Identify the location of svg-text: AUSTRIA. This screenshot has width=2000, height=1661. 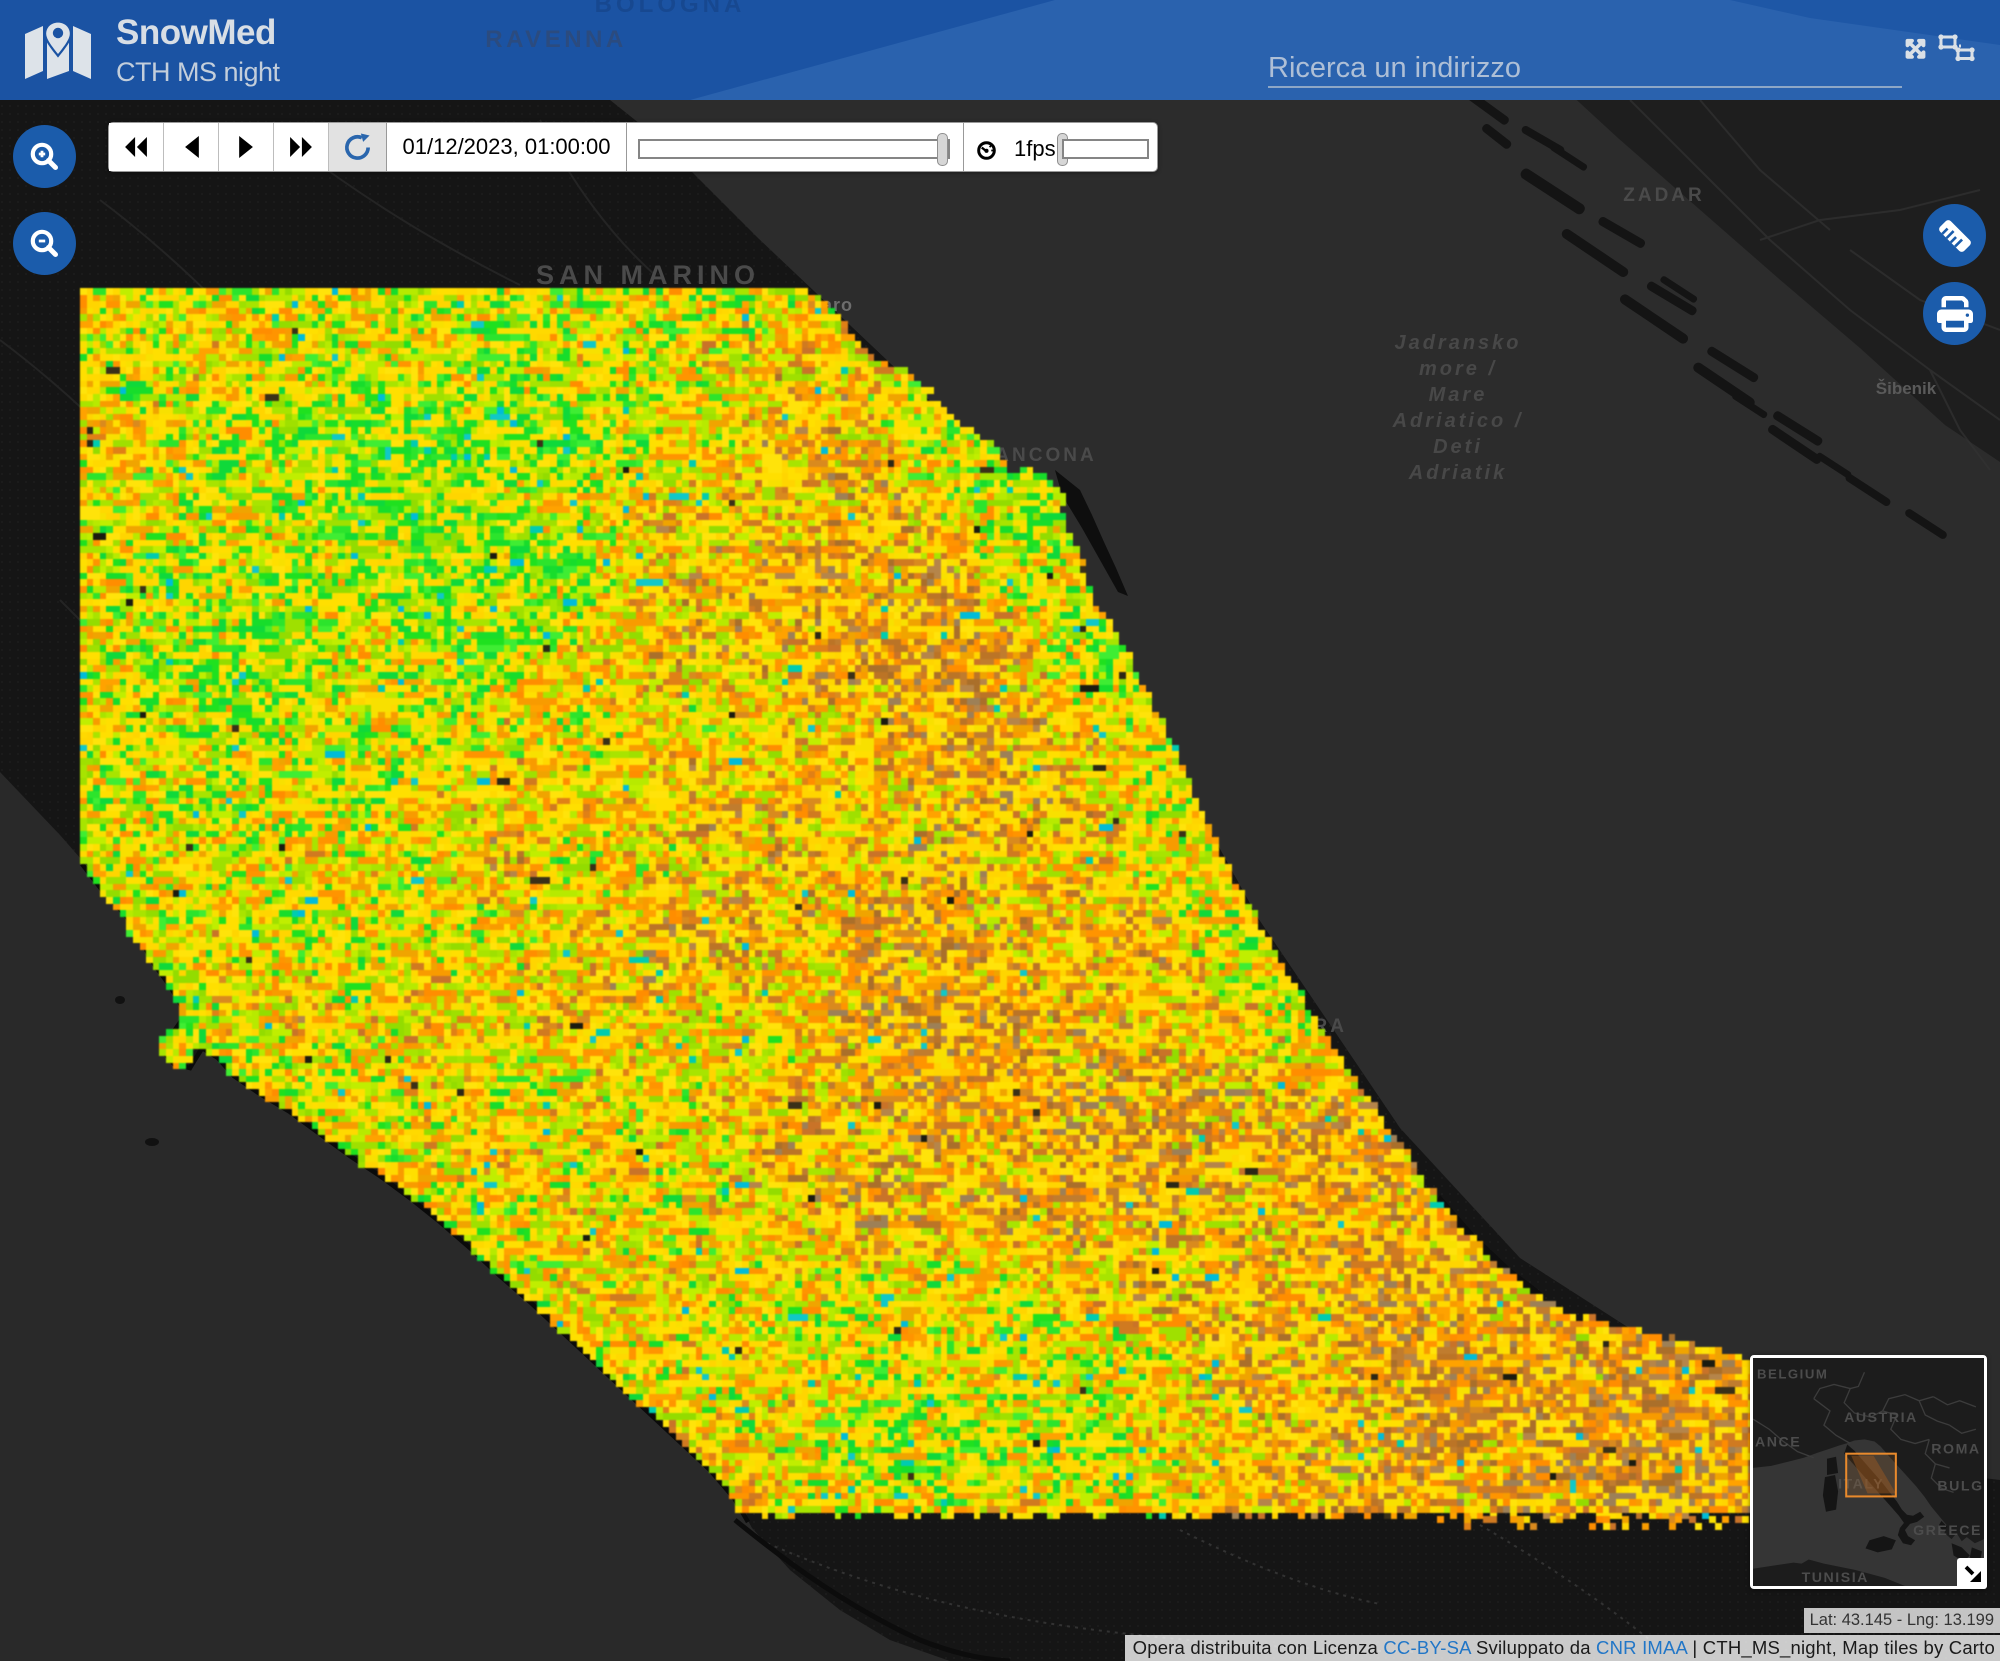
(1881, 1418).